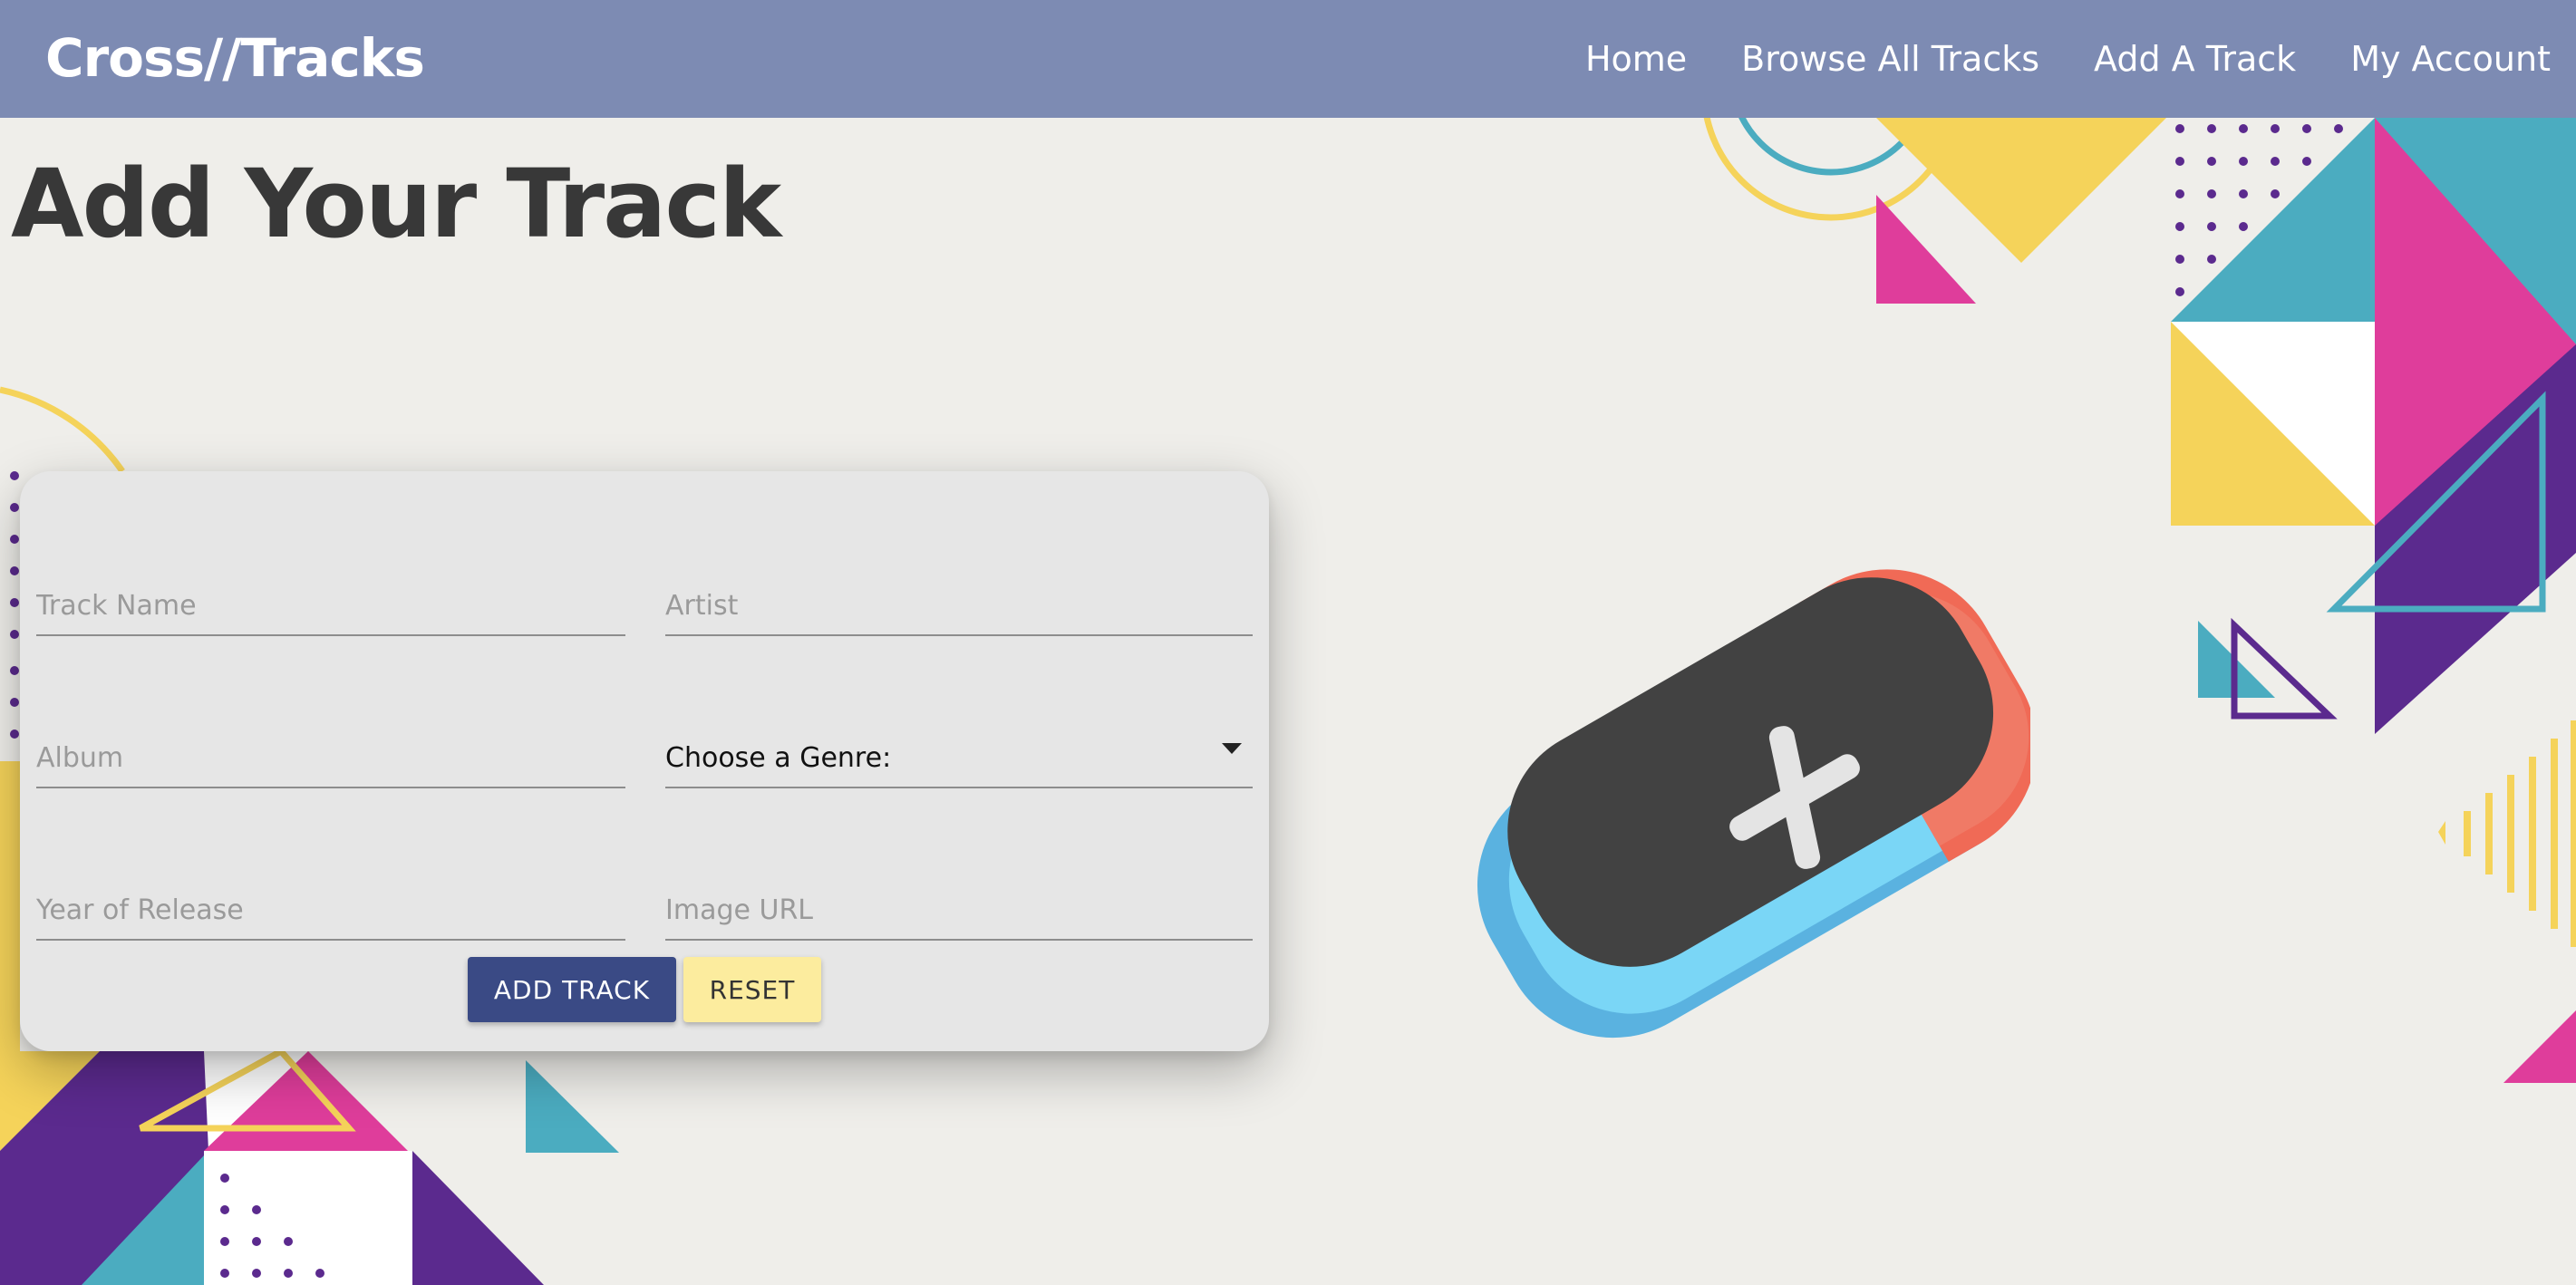 This screenshot has height=1285, width=2576. Describe the element at coordinates (959, 571) in the screenshot. I see `artist-field` at that location.